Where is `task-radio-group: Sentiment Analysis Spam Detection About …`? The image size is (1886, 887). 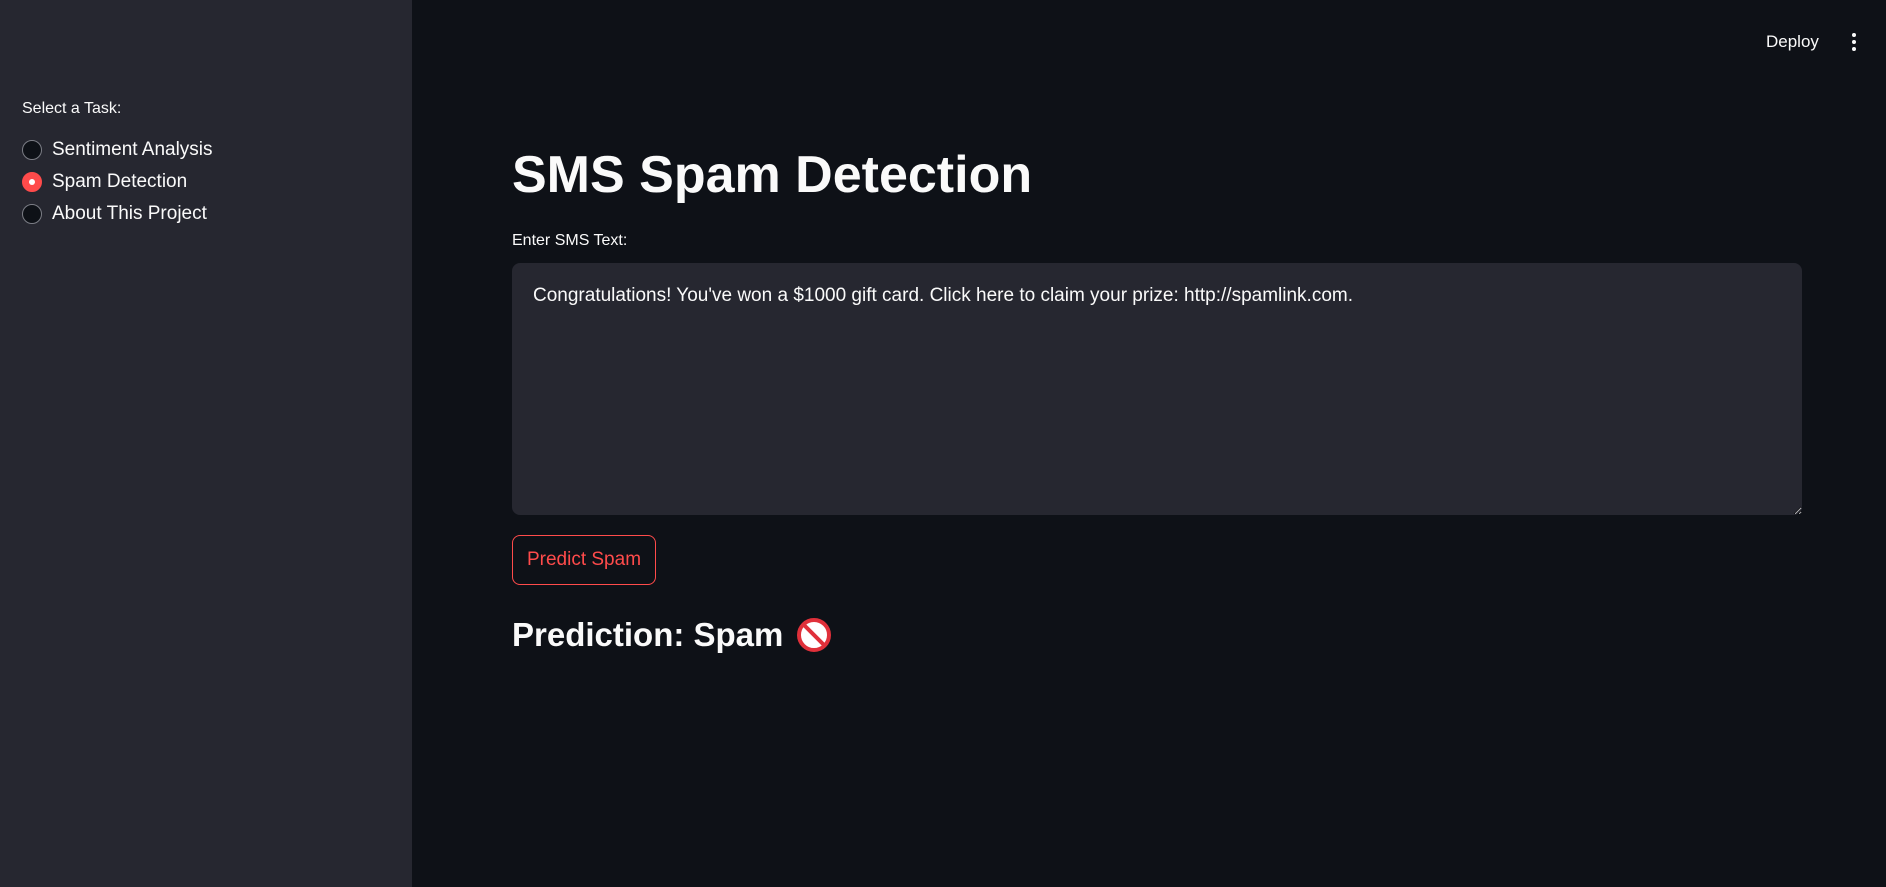 task-radio-group: Sentiment Analysis Spam Detection About … is located at coordinates (117, 182).